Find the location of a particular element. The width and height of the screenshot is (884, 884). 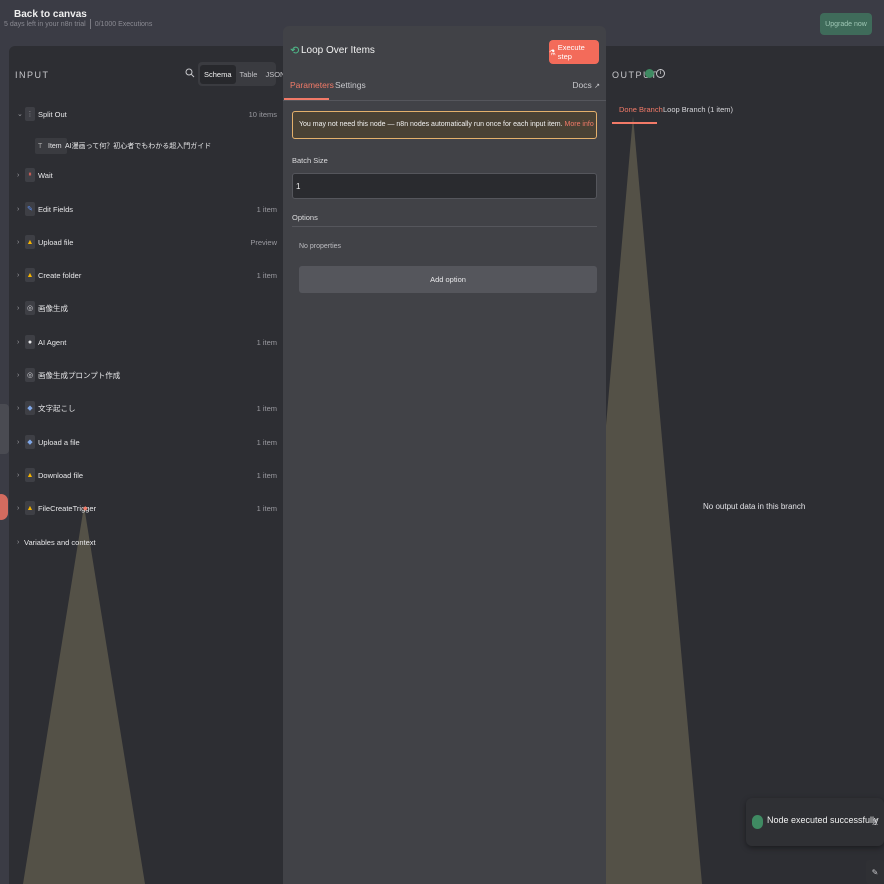

toast-message: Node executed successfully is located at coordinates (823, 820).